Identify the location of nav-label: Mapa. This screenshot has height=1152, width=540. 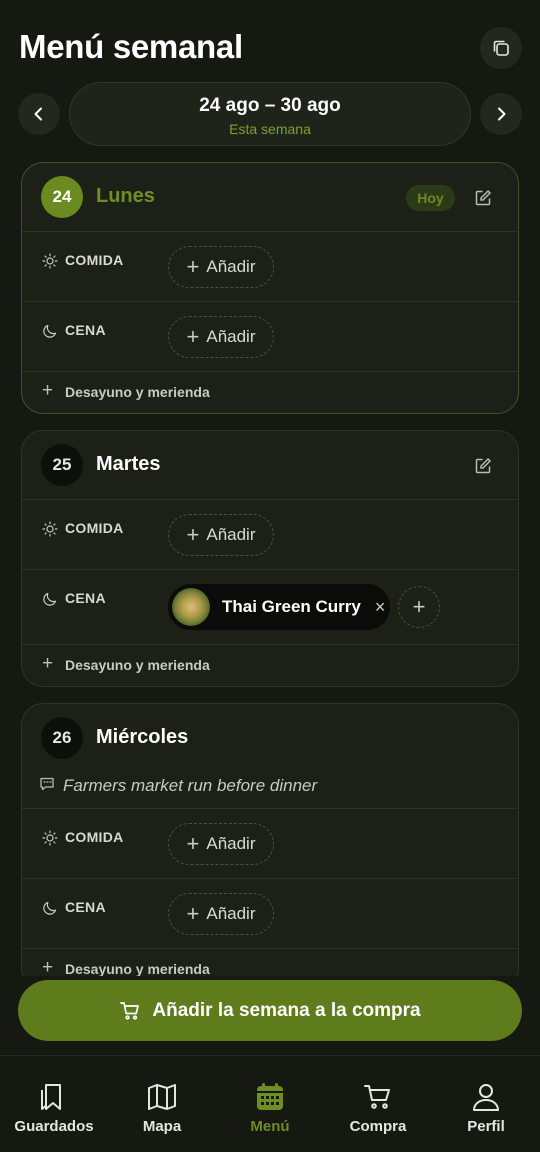
(162, 1126).